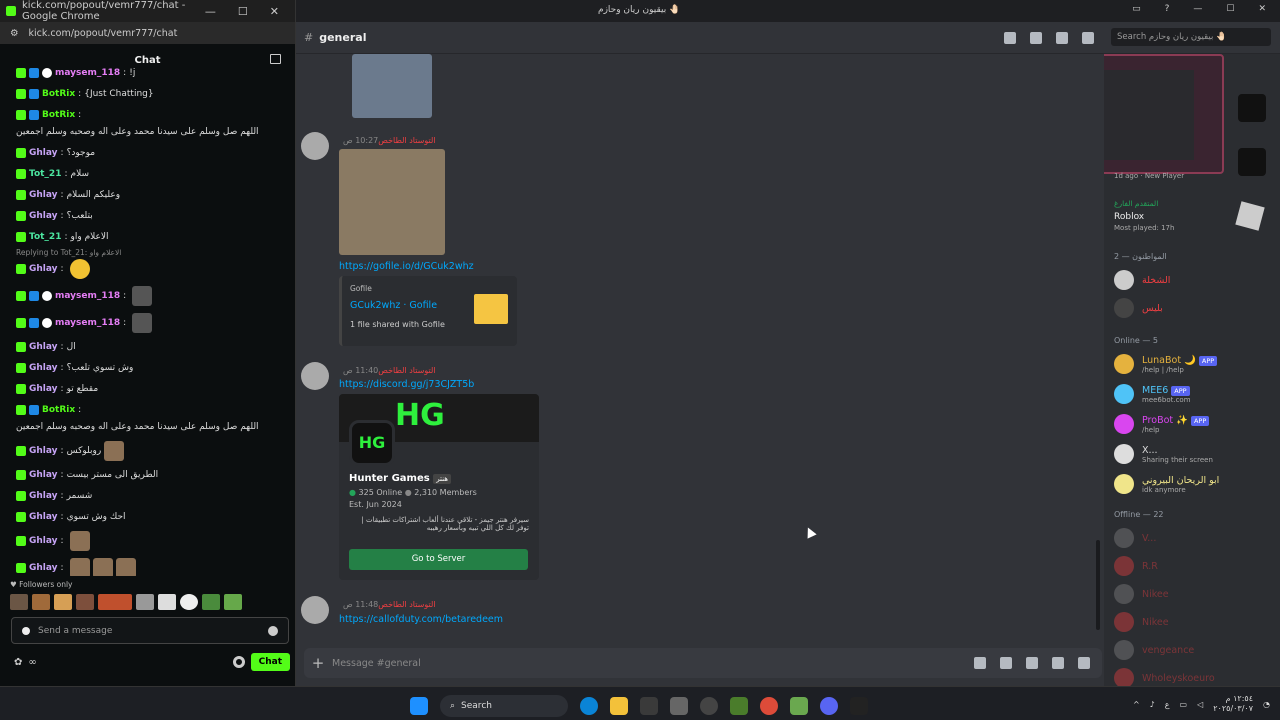 This screenshot has width=1280, height=720. I want to click on file-explorer-icon, so click(619, 706).